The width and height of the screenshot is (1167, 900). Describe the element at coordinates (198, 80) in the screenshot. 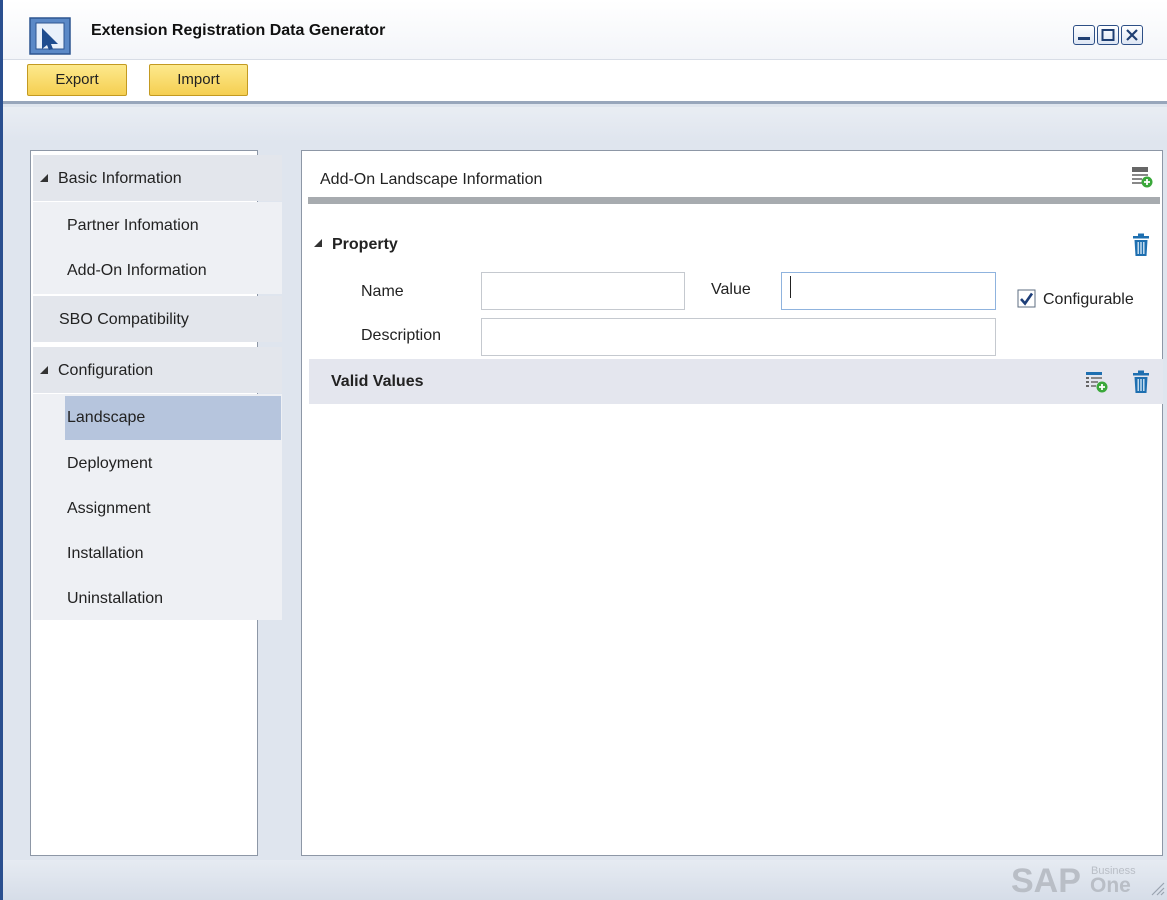

I see `import-button: Import` at that location.